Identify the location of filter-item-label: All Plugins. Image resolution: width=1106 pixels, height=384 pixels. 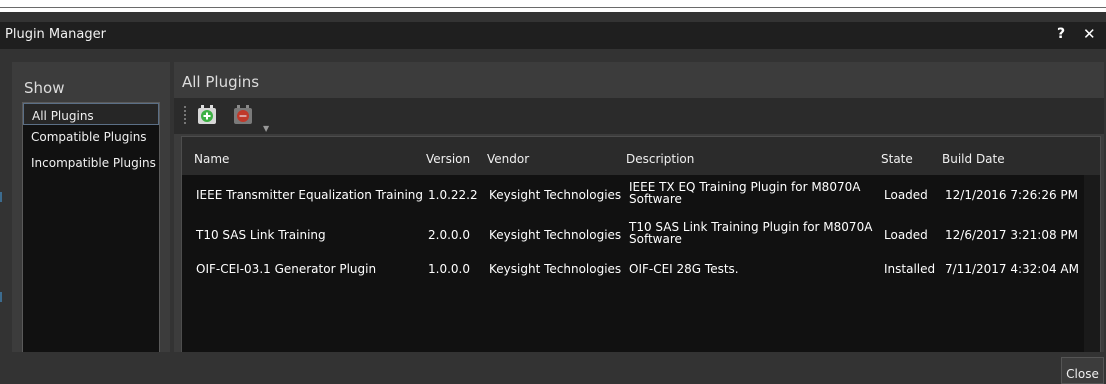
(63, 116).